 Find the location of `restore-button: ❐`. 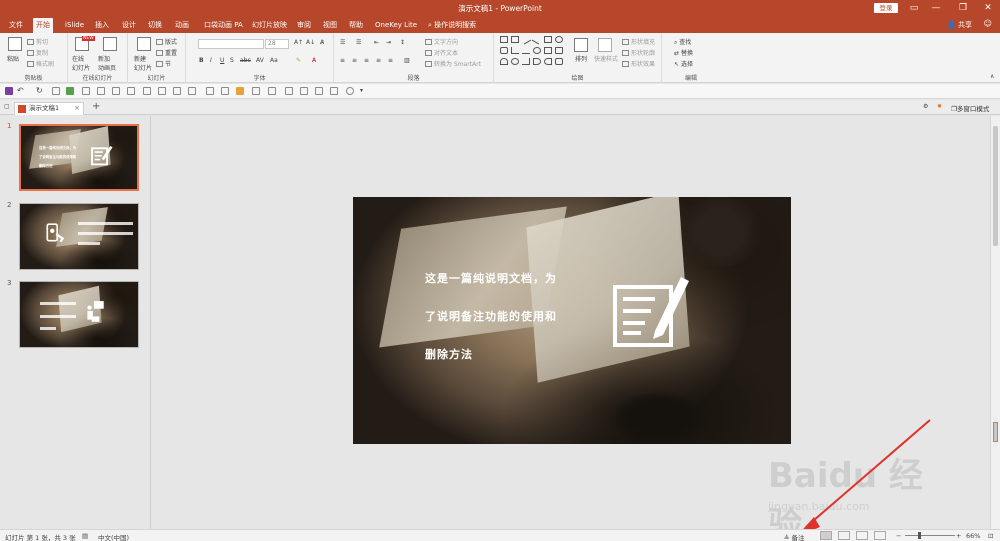

restore-button: ❐ is located at coordinates (963, 8).